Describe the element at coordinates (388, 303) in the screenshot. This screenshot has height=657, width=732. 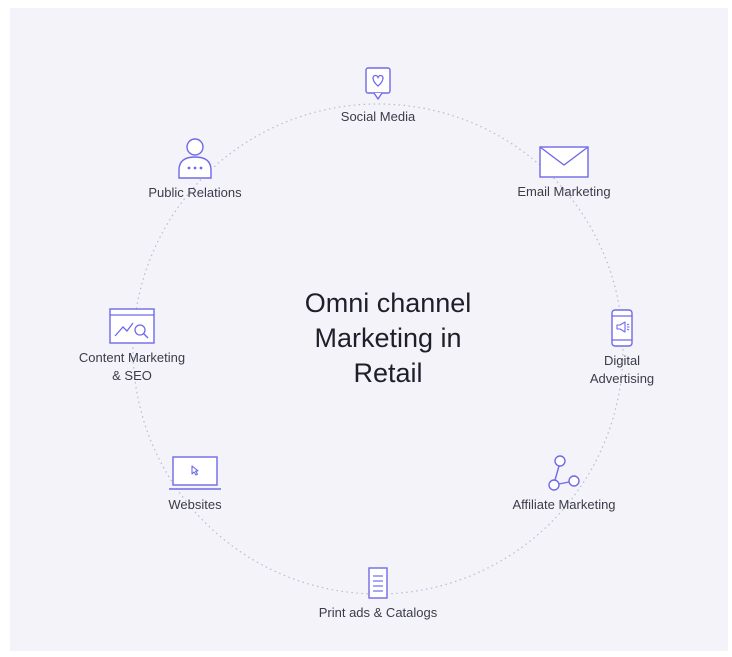
I see `center-title-line-1: Omni channel` at that location.